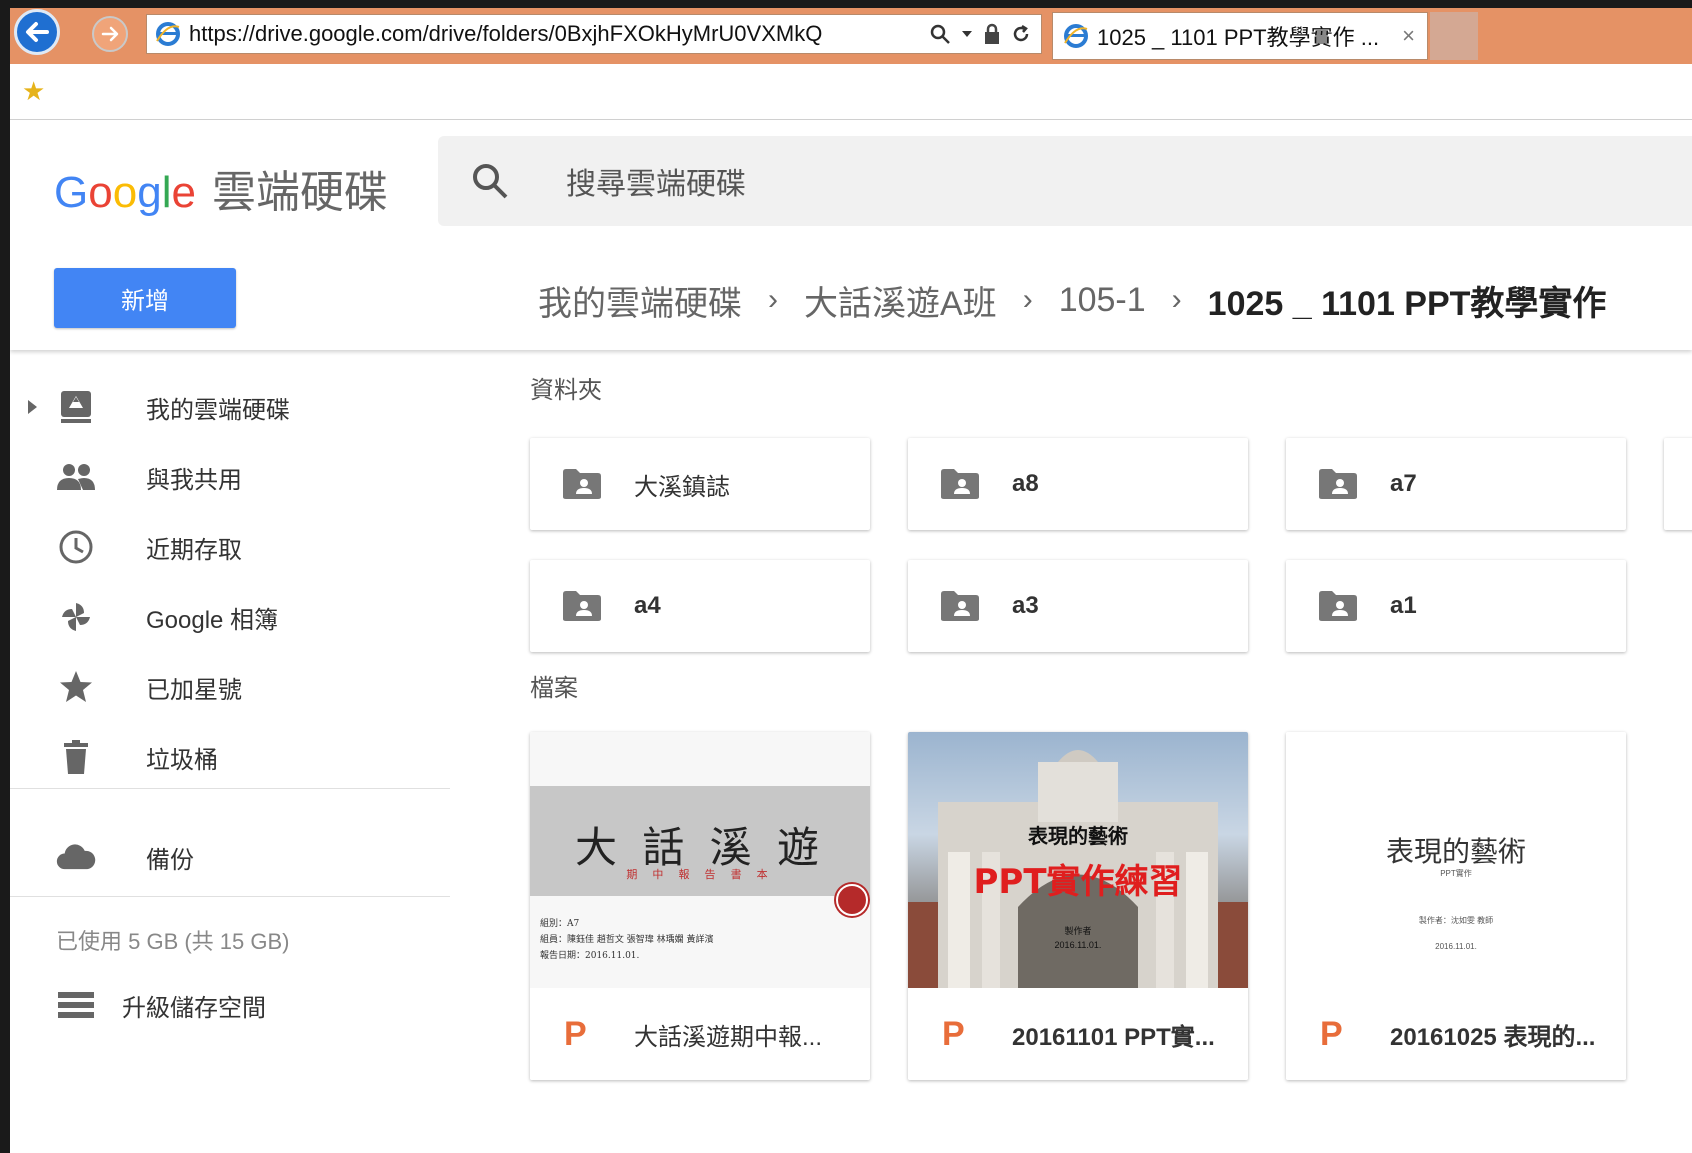 This screenshot has width=1692, height=1153. I want to click on sidebar-item-photos: Google 相簿, so click(230, 617).